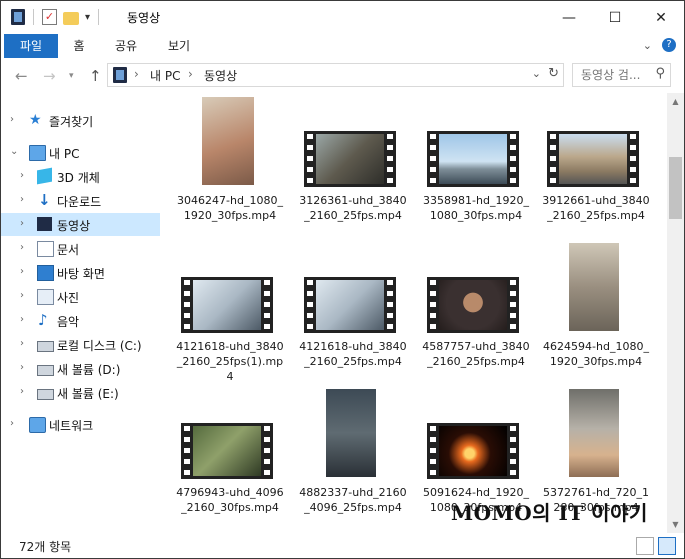 The height and width of the screenshot is (559, 685). I want to click on tab-share: 공유, so click(126, 46).